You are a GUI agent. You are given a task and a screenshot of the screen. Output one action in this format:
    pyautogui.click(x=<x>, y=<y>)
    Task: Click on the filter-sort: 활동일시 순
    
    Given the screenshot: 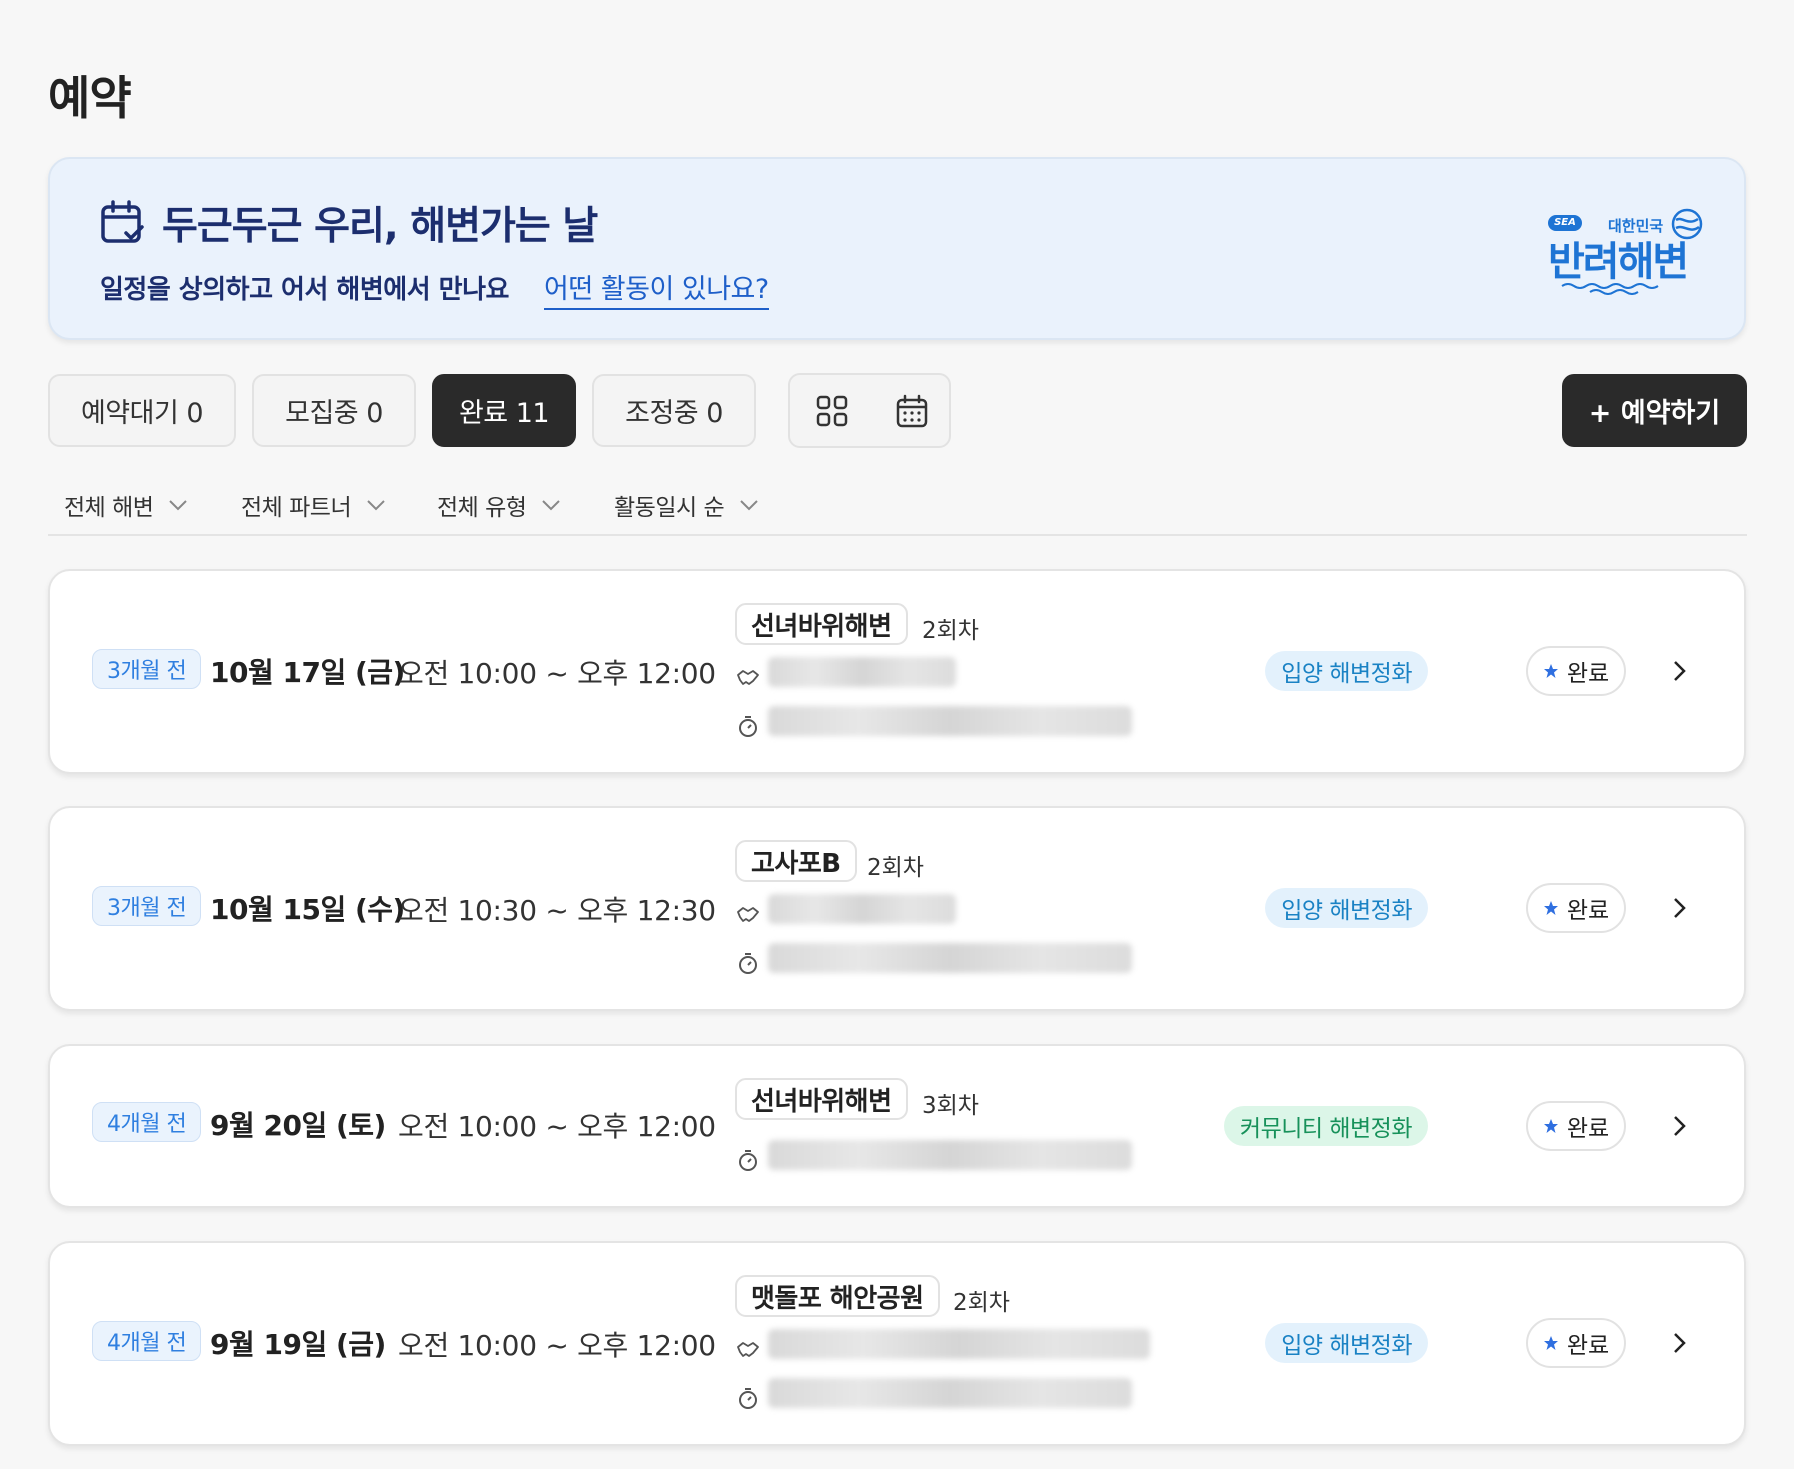 What is the action you would take?
    pyautogui.click(x=687, y=505)
    